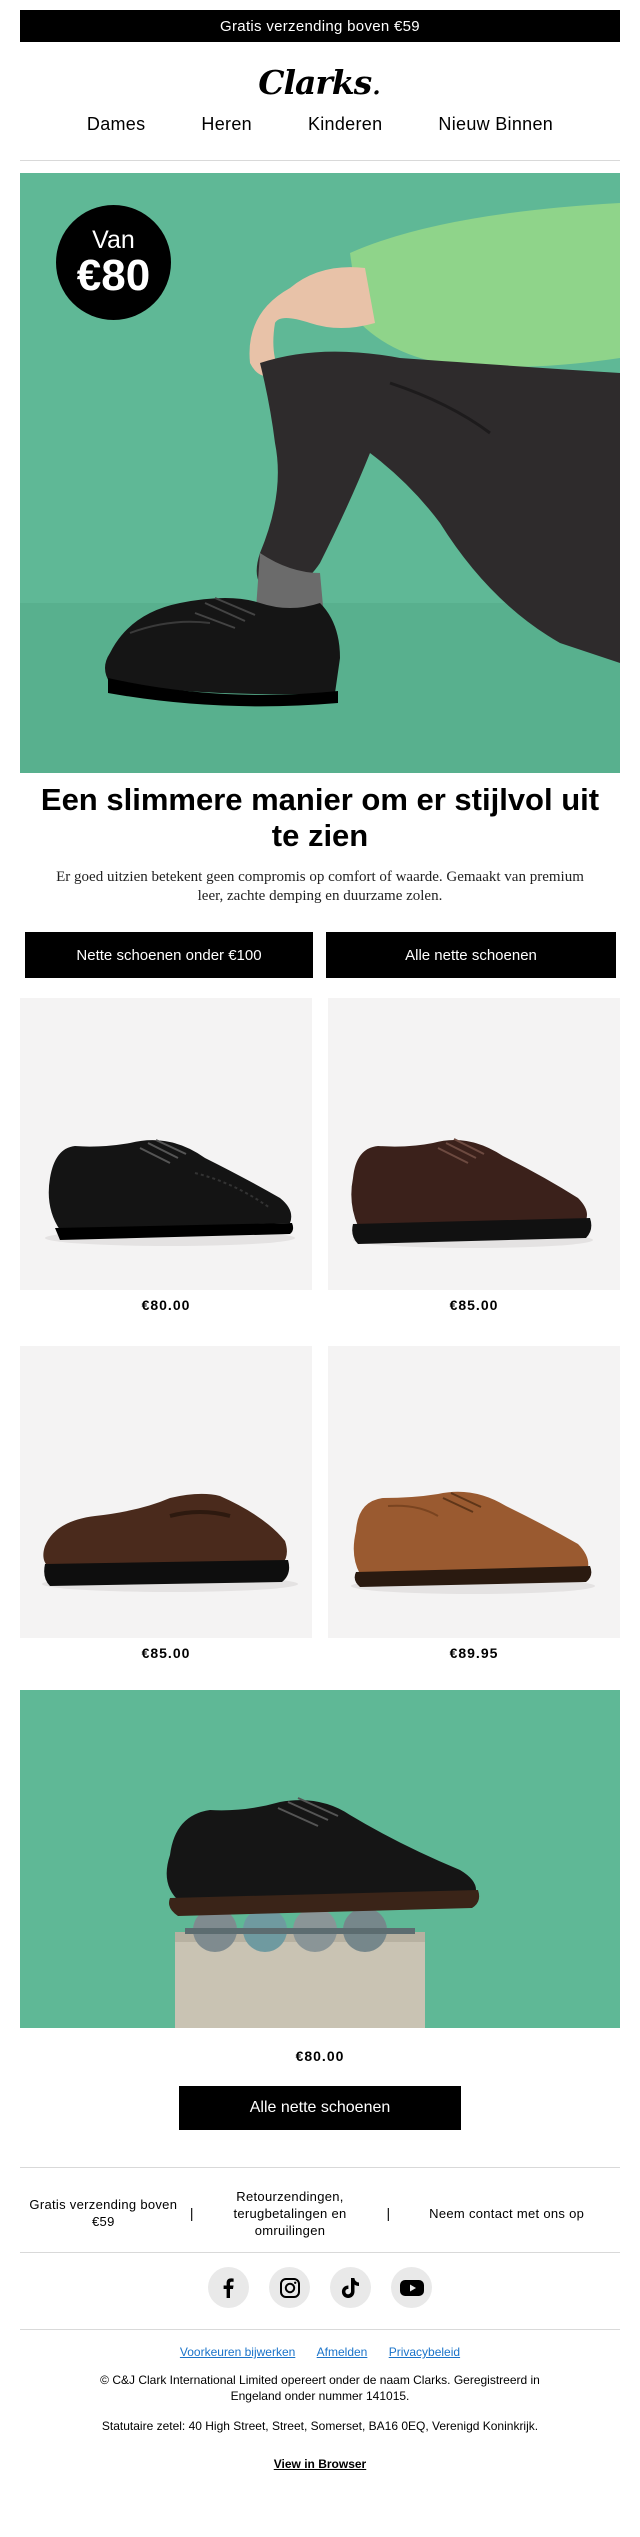 This screenshot has width=640, height=2537. I want to click on logo-wordmark: Clarks, so click(315, 82).